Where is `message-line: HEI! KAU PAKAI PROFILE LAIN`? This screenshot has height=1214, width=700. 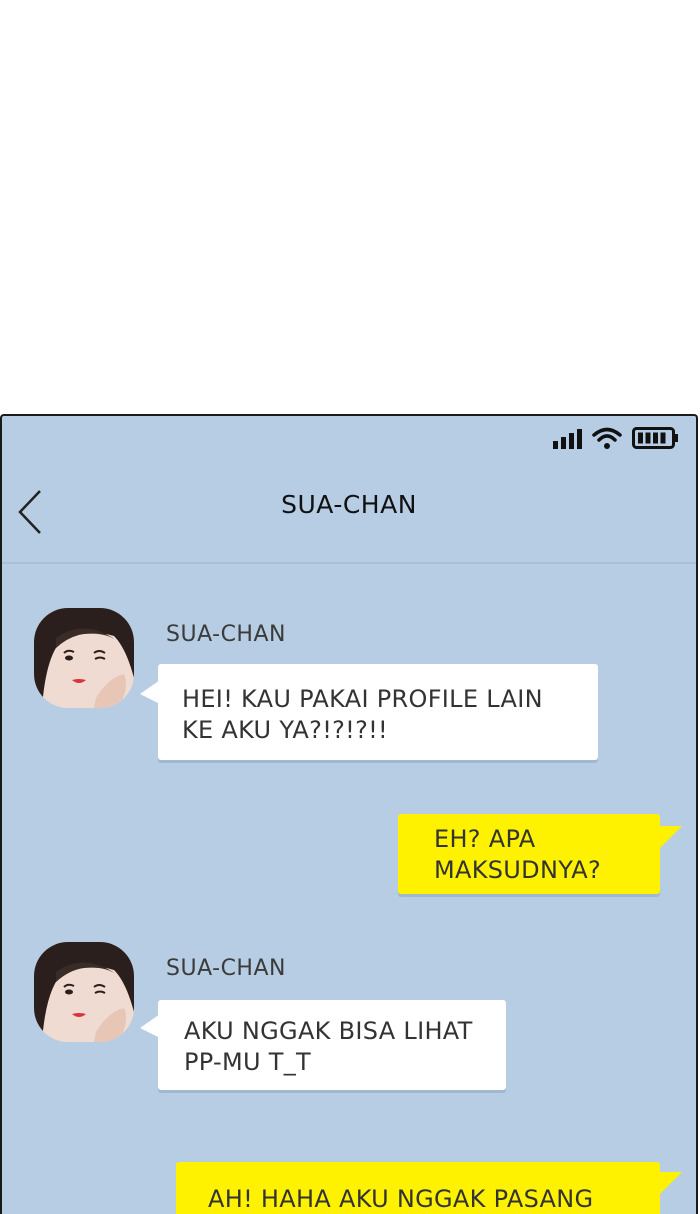 message-line: HEI! KAU PAKAI PROFILE LAIN is located at coordinates (362, 699).